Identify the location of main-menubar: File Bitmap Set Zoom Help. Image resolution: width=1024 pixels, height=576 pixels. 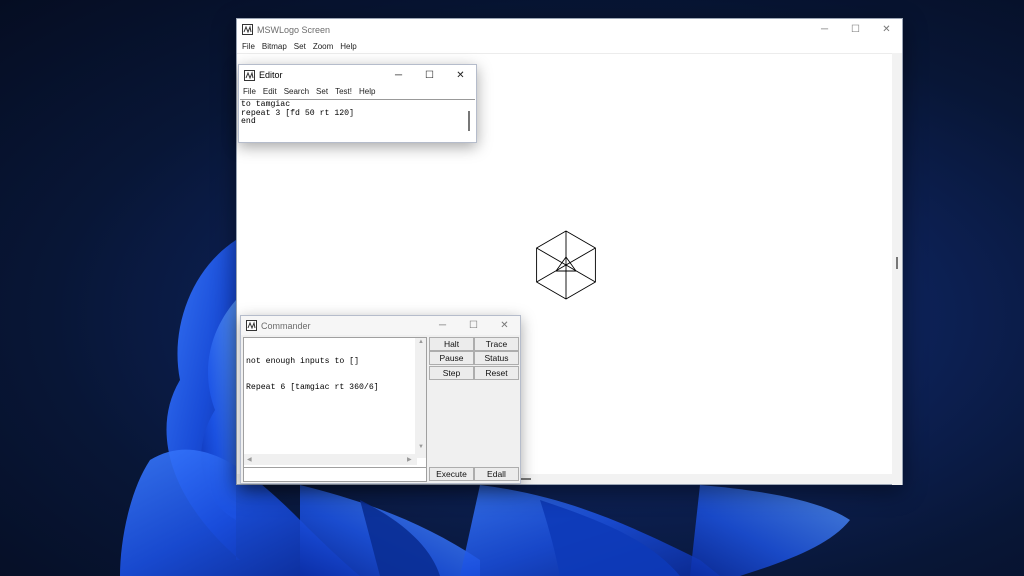
(569, 46).